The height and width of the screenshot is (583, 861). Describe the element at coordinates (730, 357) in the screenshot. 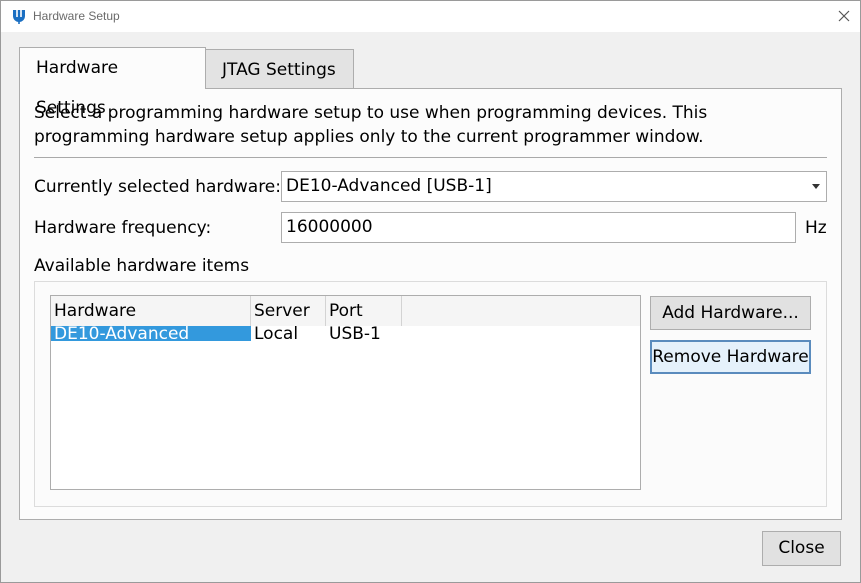

I see `remove-hardware-button: Remove Hardware` at that location.